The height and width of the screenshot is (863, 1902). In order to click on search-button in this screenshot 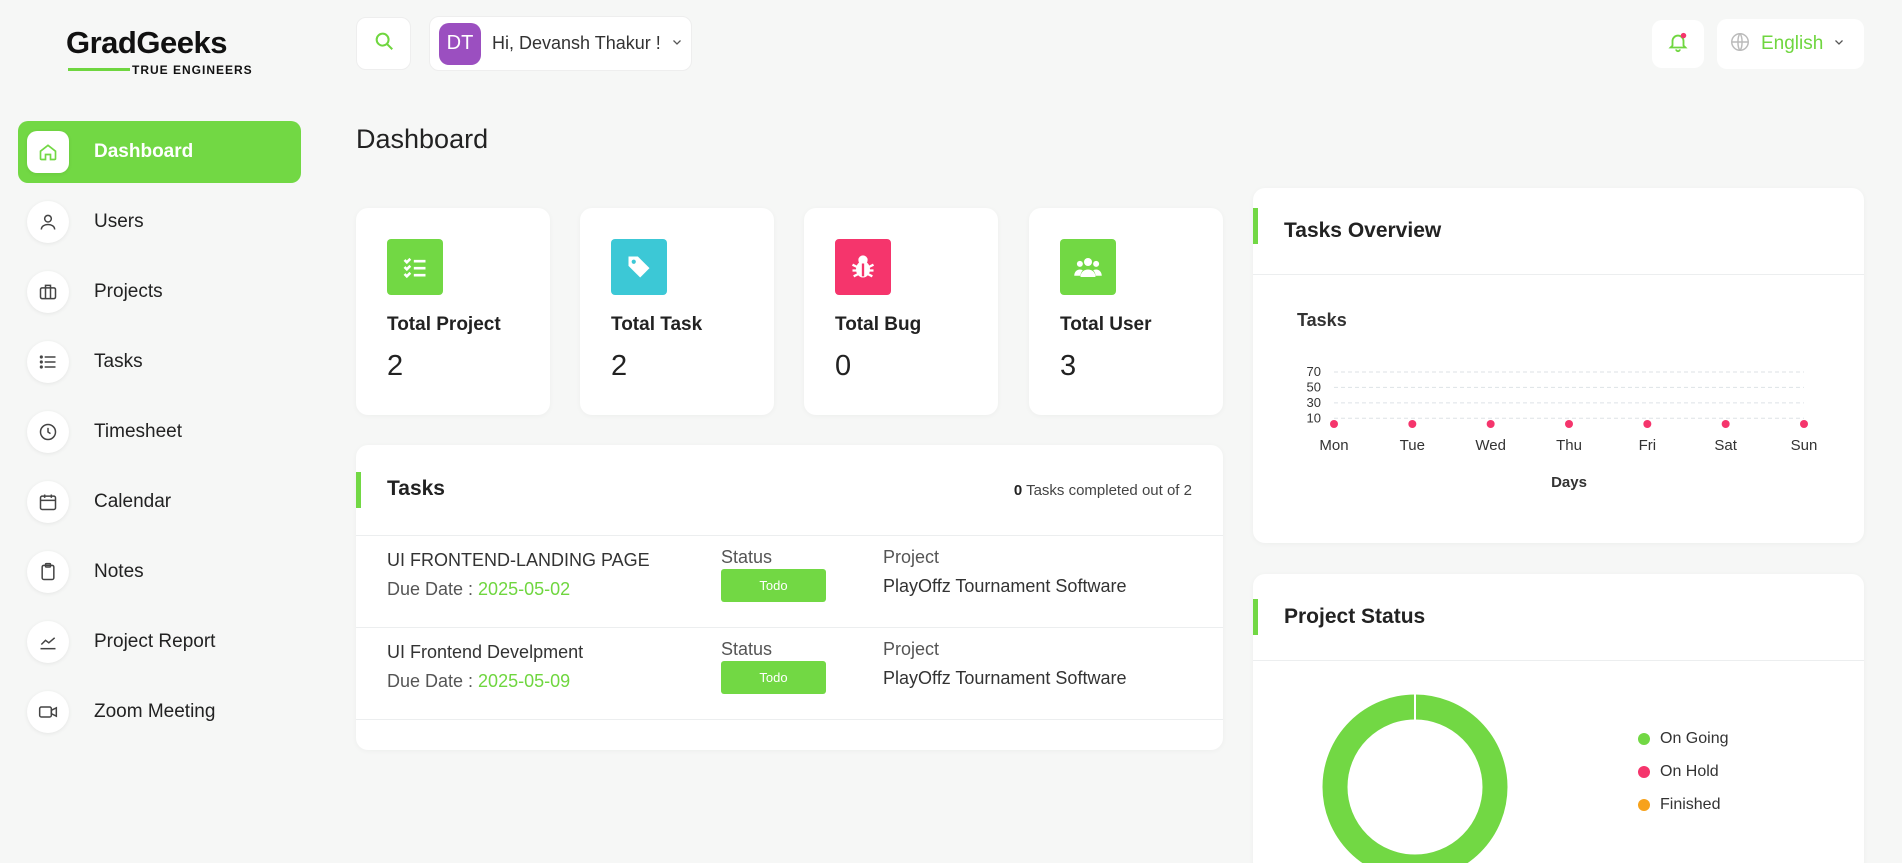, I will do `click(383, 43)`.